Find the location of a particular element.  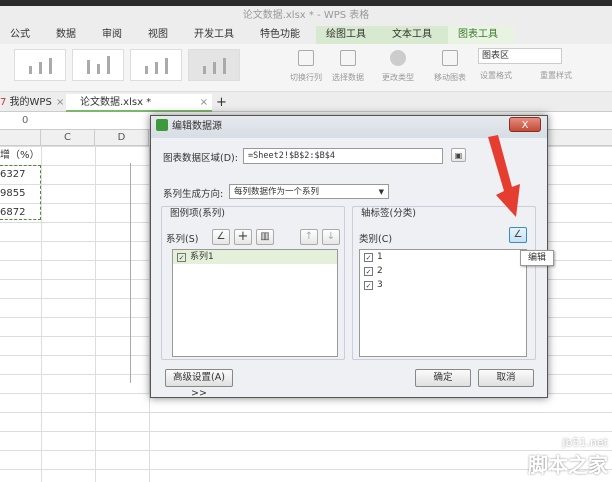

category-list: ✓ 1 ✓ 2 ✓ 3 is located at coordinates (443, 303).